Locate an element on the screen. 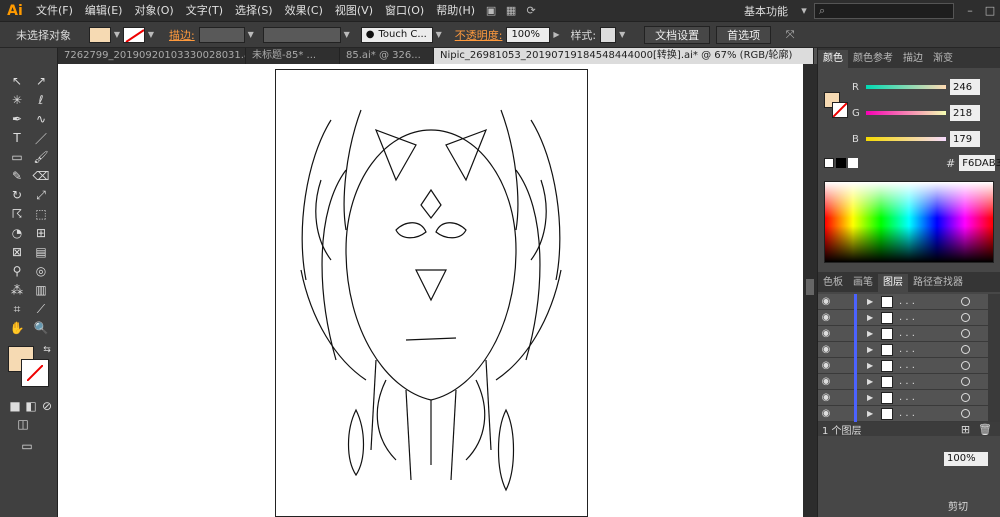 The width and height of the screenshot is (1000, 517). opacity-label: 不透明度: is located at coordinates (479, 35).